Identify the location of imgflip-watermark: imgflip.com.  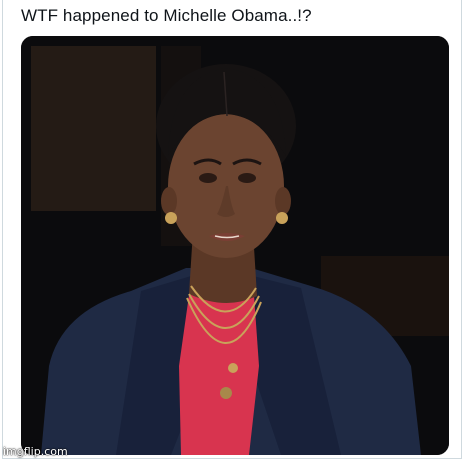
(35, 451).